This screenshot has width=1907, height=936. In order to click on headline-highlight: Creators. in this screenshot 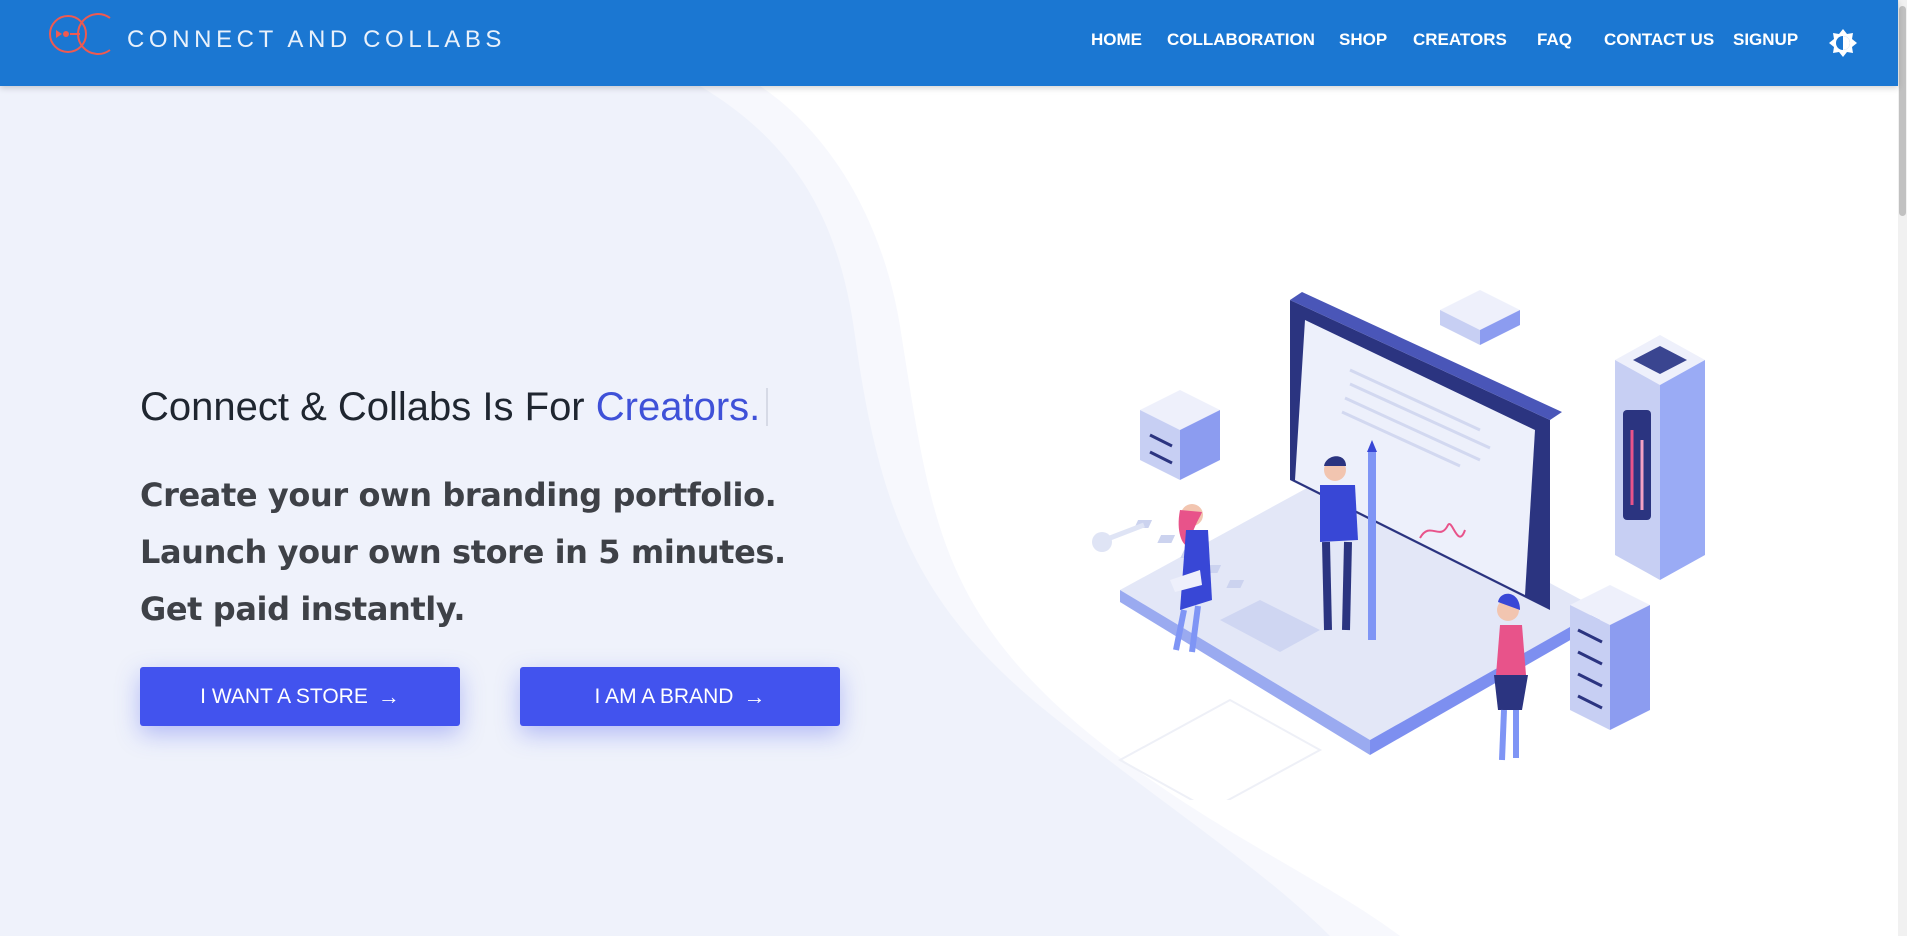, I will do `click(678, 407)`.